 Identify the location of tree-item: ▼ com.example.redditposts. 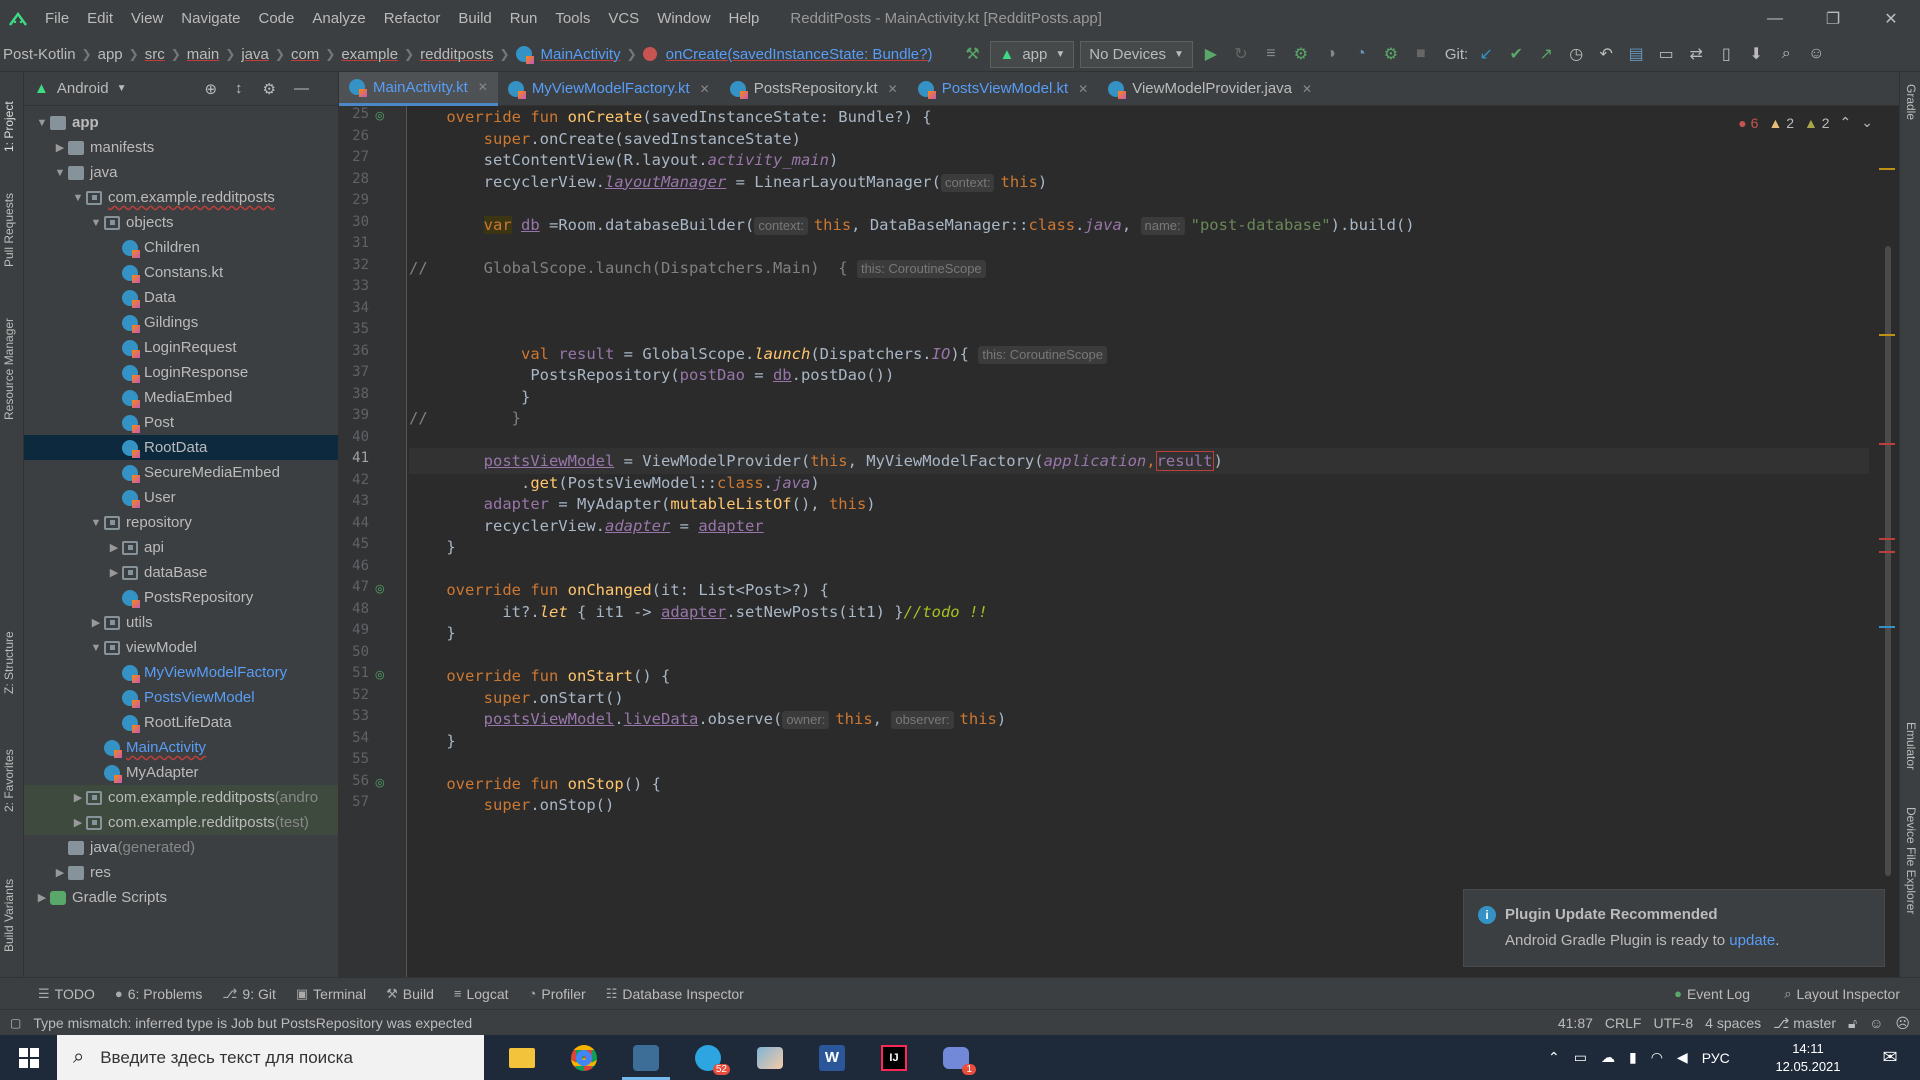
(181, 197).